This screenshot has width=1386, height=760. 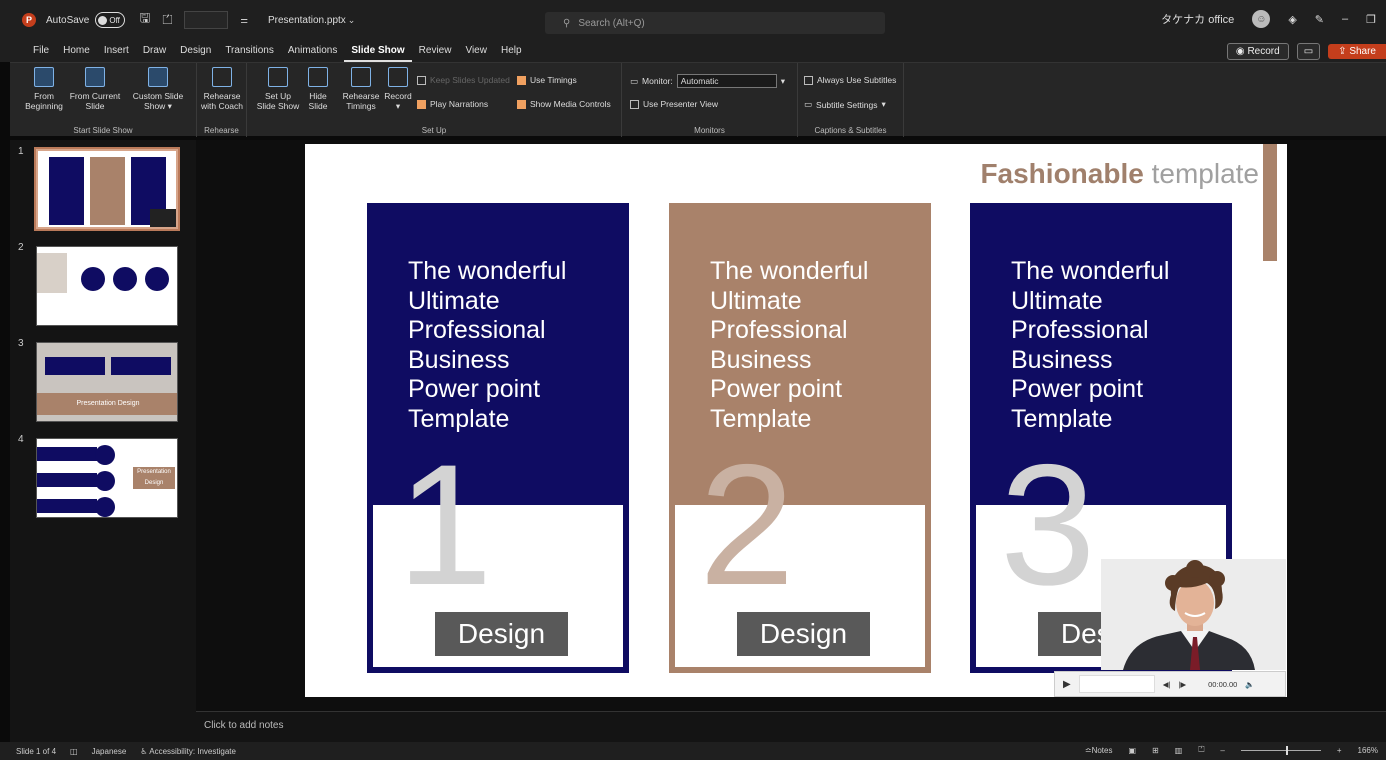 What do you see at coordinates (487, 271) in the screenshot?
I see `card-1-line-1: The wonderful` at bounding box center [487, 271].